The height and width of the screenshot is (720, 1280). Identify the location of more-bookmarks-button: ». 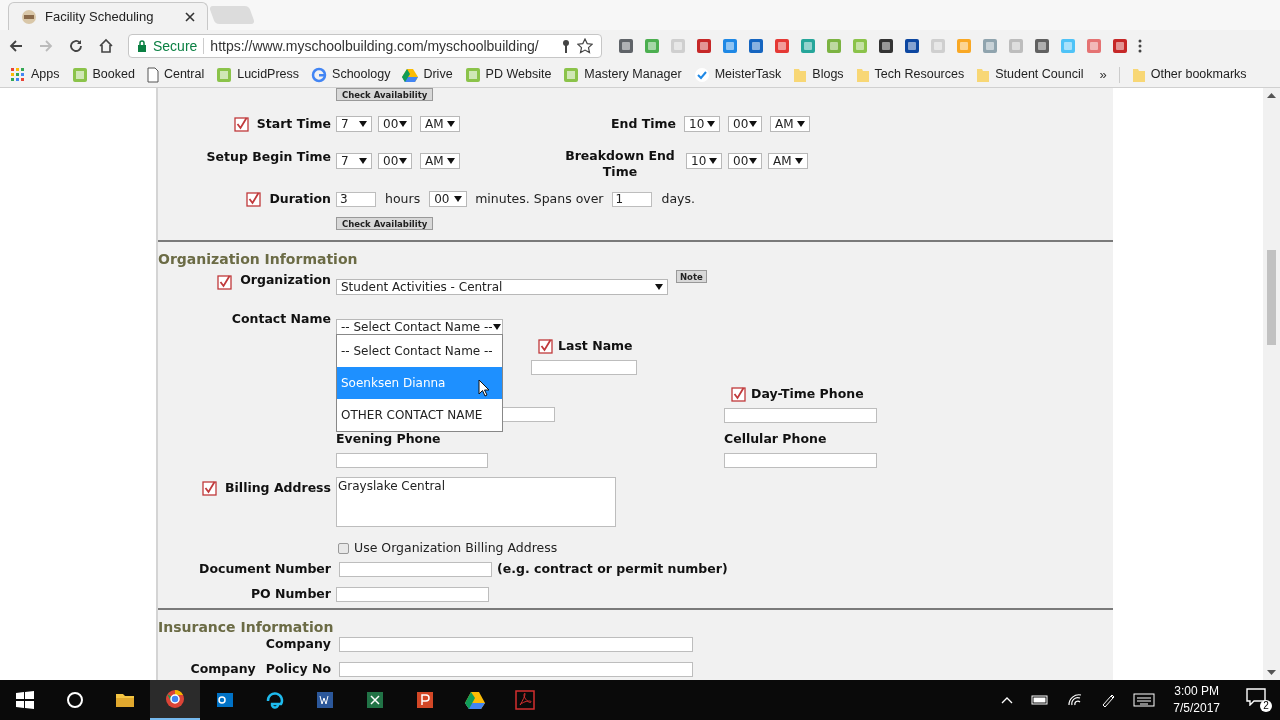
(1103, 74).